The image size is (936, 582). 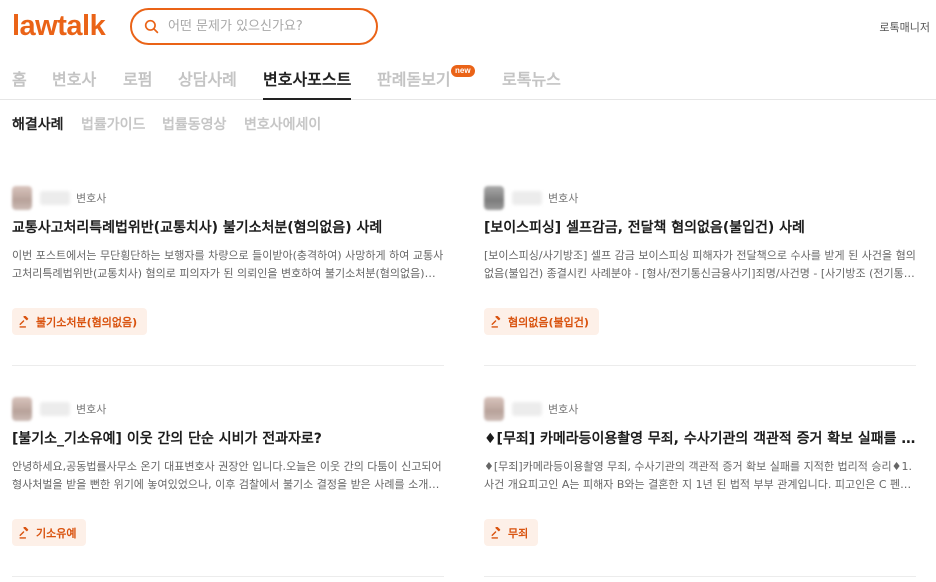 I want to click on subnav-resolved-cases: 해결사례, so click(x=38, y=124).